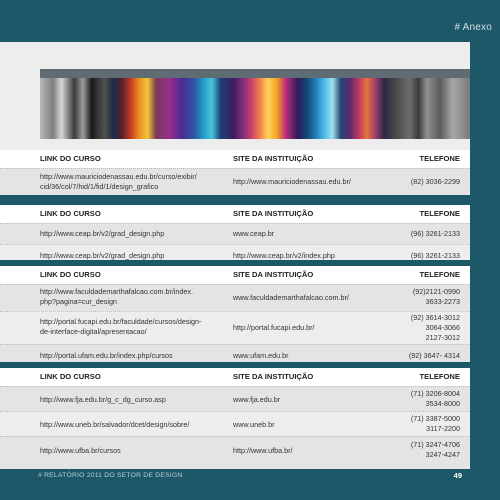 This screenshot has width=500, height=500. What do you see at coordinates (255, 104) in the screenshot?
I see `decorative-color-stripe` at bounding box center [255, 104].